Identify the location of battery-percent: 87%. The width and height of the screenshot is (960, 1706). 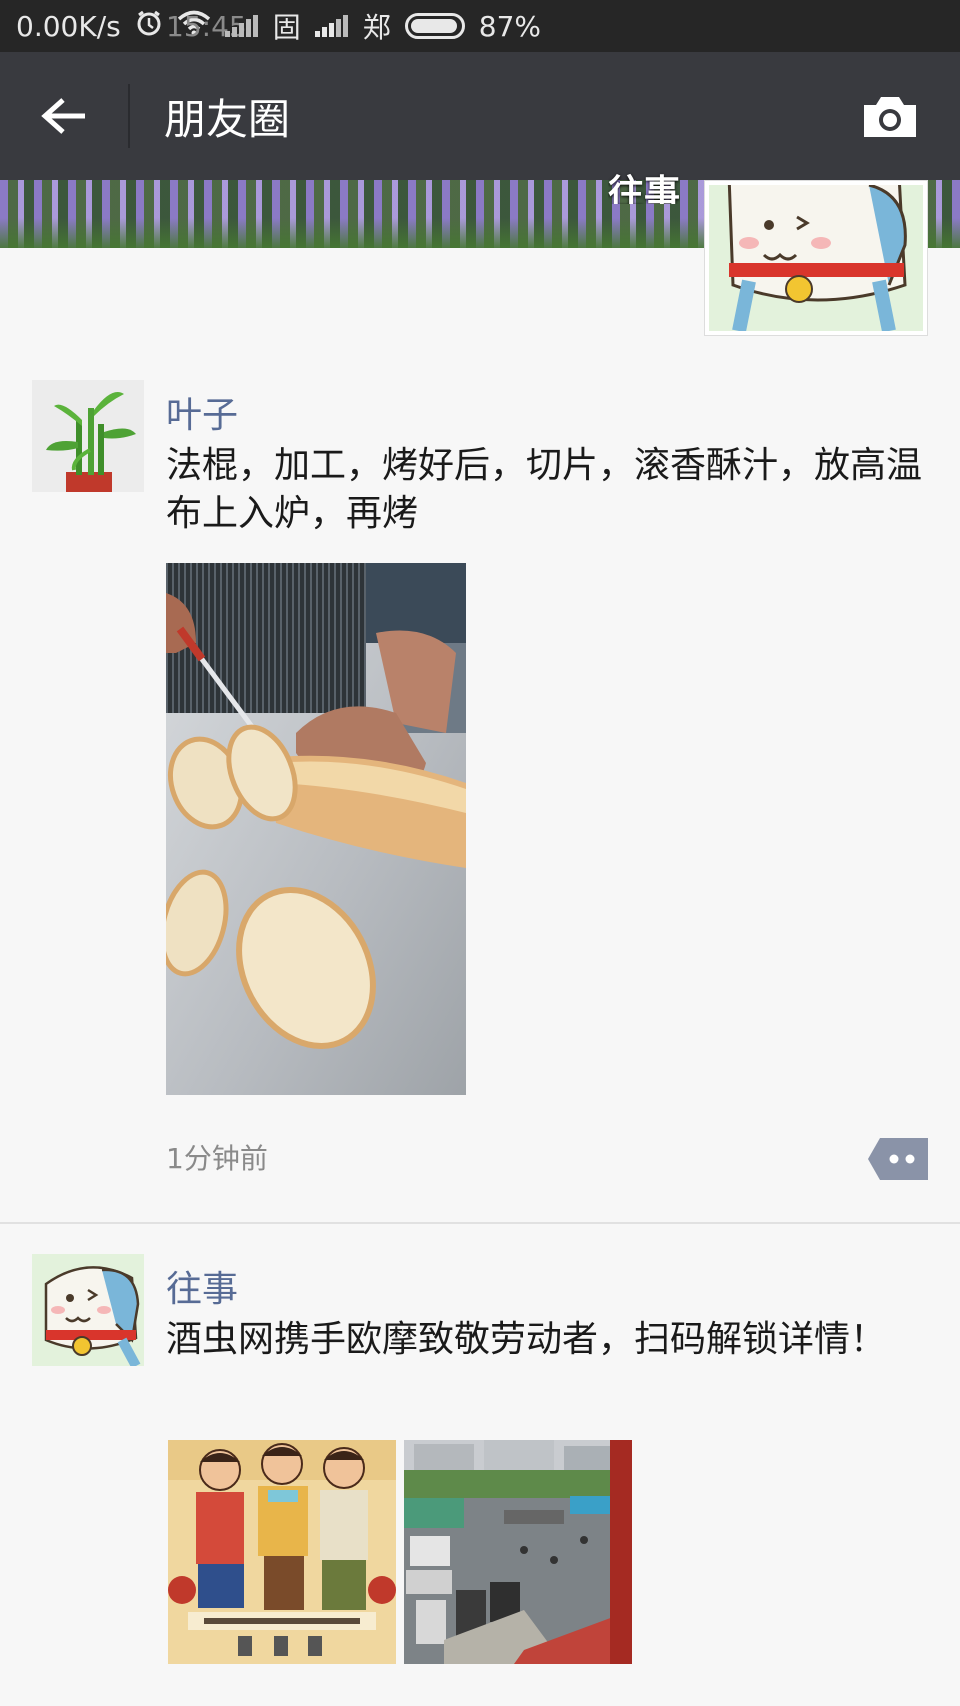
(509, 26).